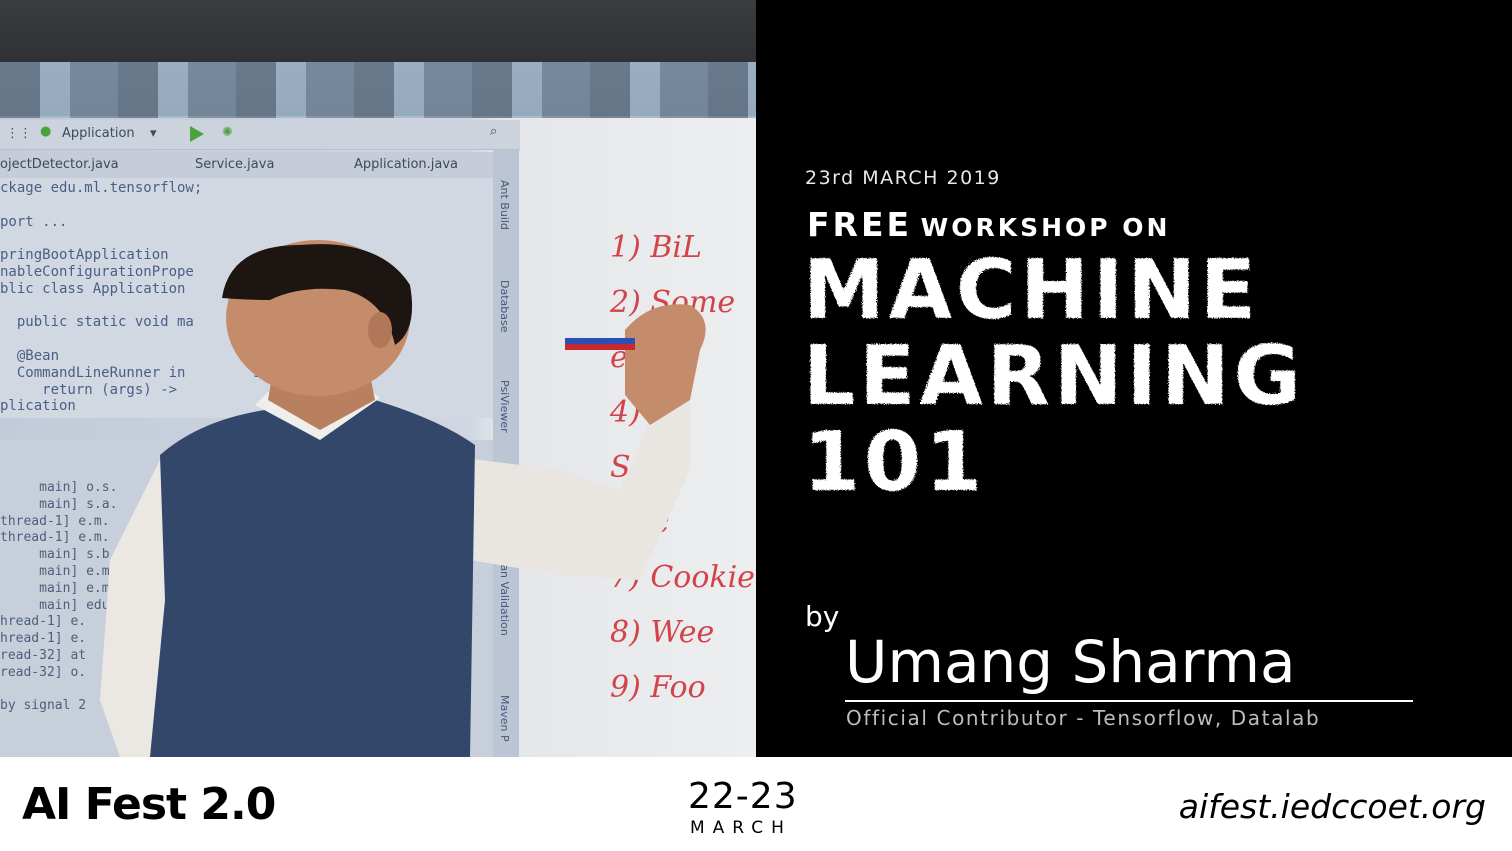 Image resolution: width=1512 pixels, height=851 pixels. What do you see at coordinates (1129, 701) in the screenshot?
I see `speaker-underline` at bounding box center [1129, 701].